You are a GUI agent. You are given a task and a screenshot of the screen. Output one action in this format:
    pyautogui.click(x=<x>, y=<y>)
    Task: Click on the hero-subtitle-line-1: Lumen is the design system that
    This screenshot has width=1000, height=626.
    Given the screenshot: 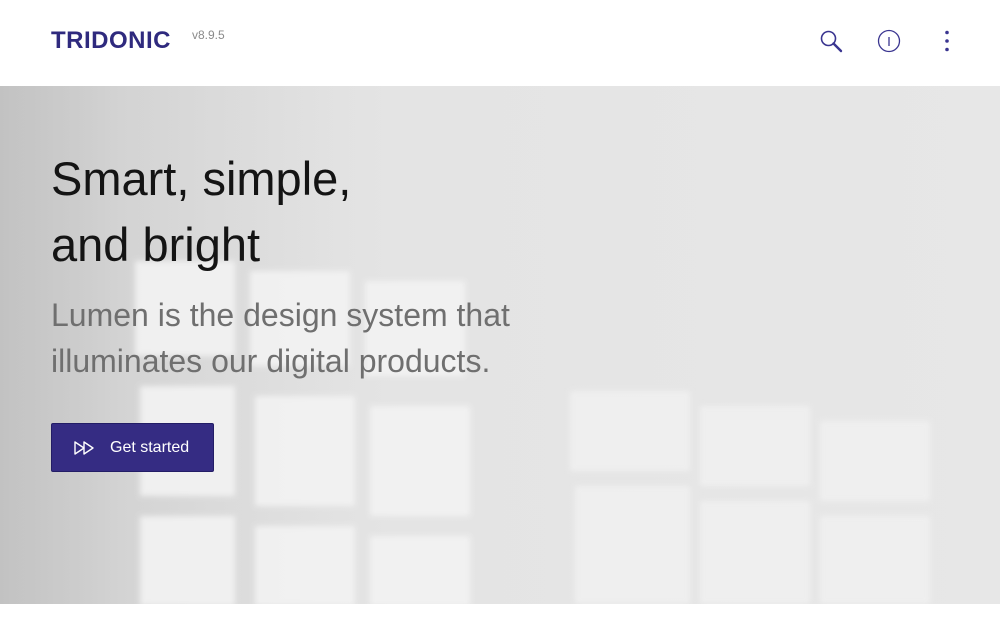 What is the action you would take?
    pyautogui.click(x=280, y=315)
    